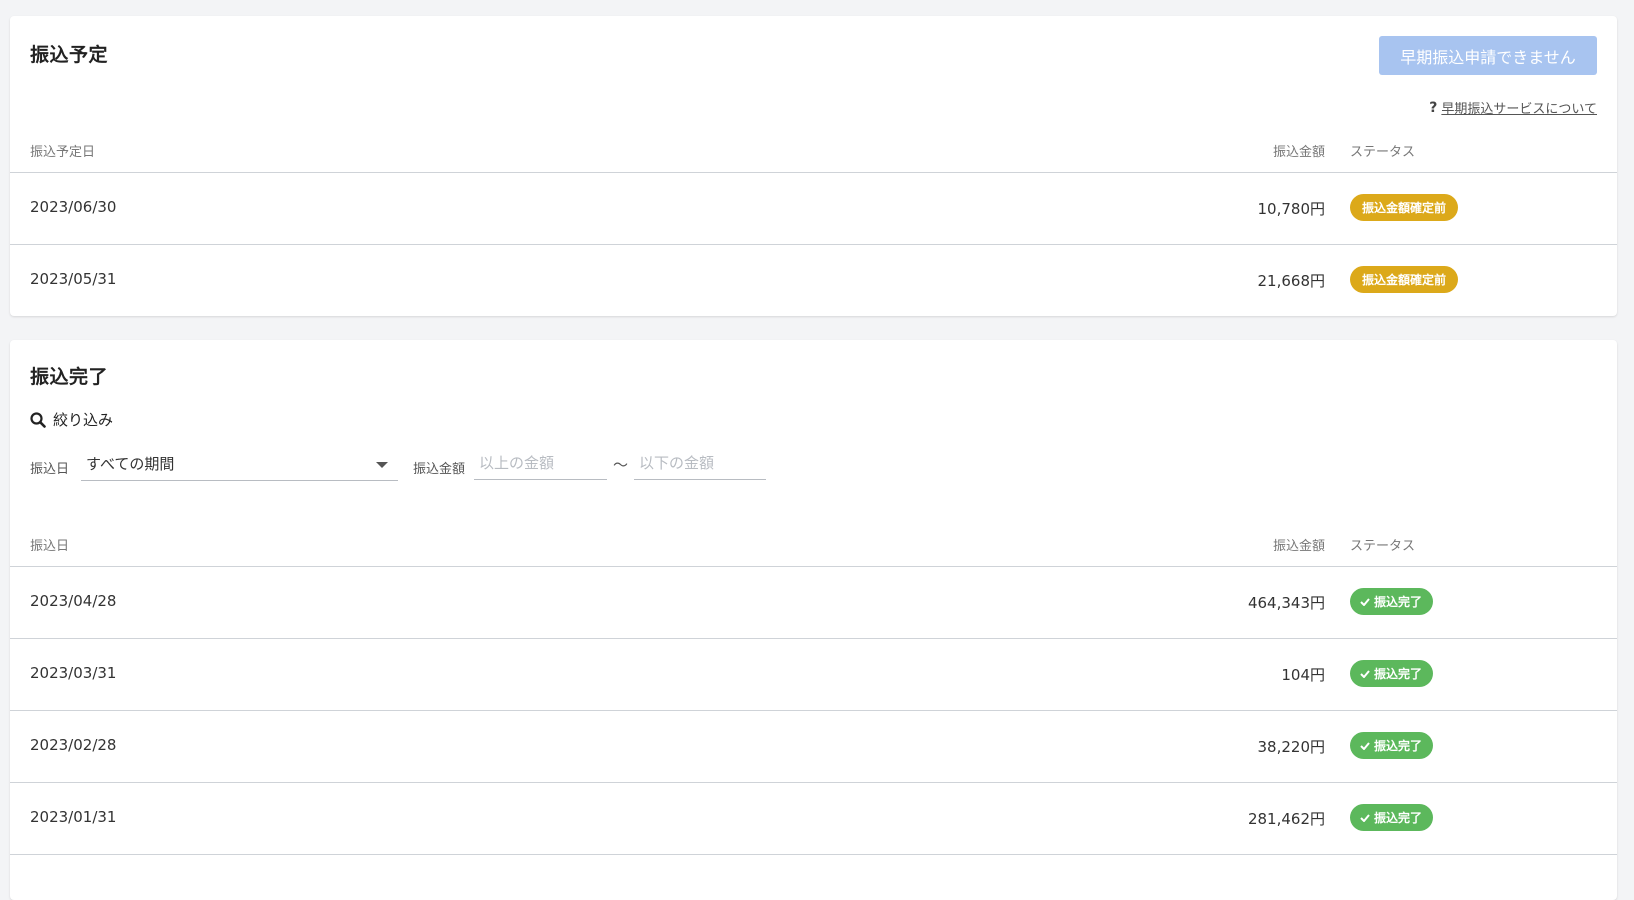  Describe the element at coordinates (239, 463) in the screenshot. I see `date-period-select: すべての期間` at that location.